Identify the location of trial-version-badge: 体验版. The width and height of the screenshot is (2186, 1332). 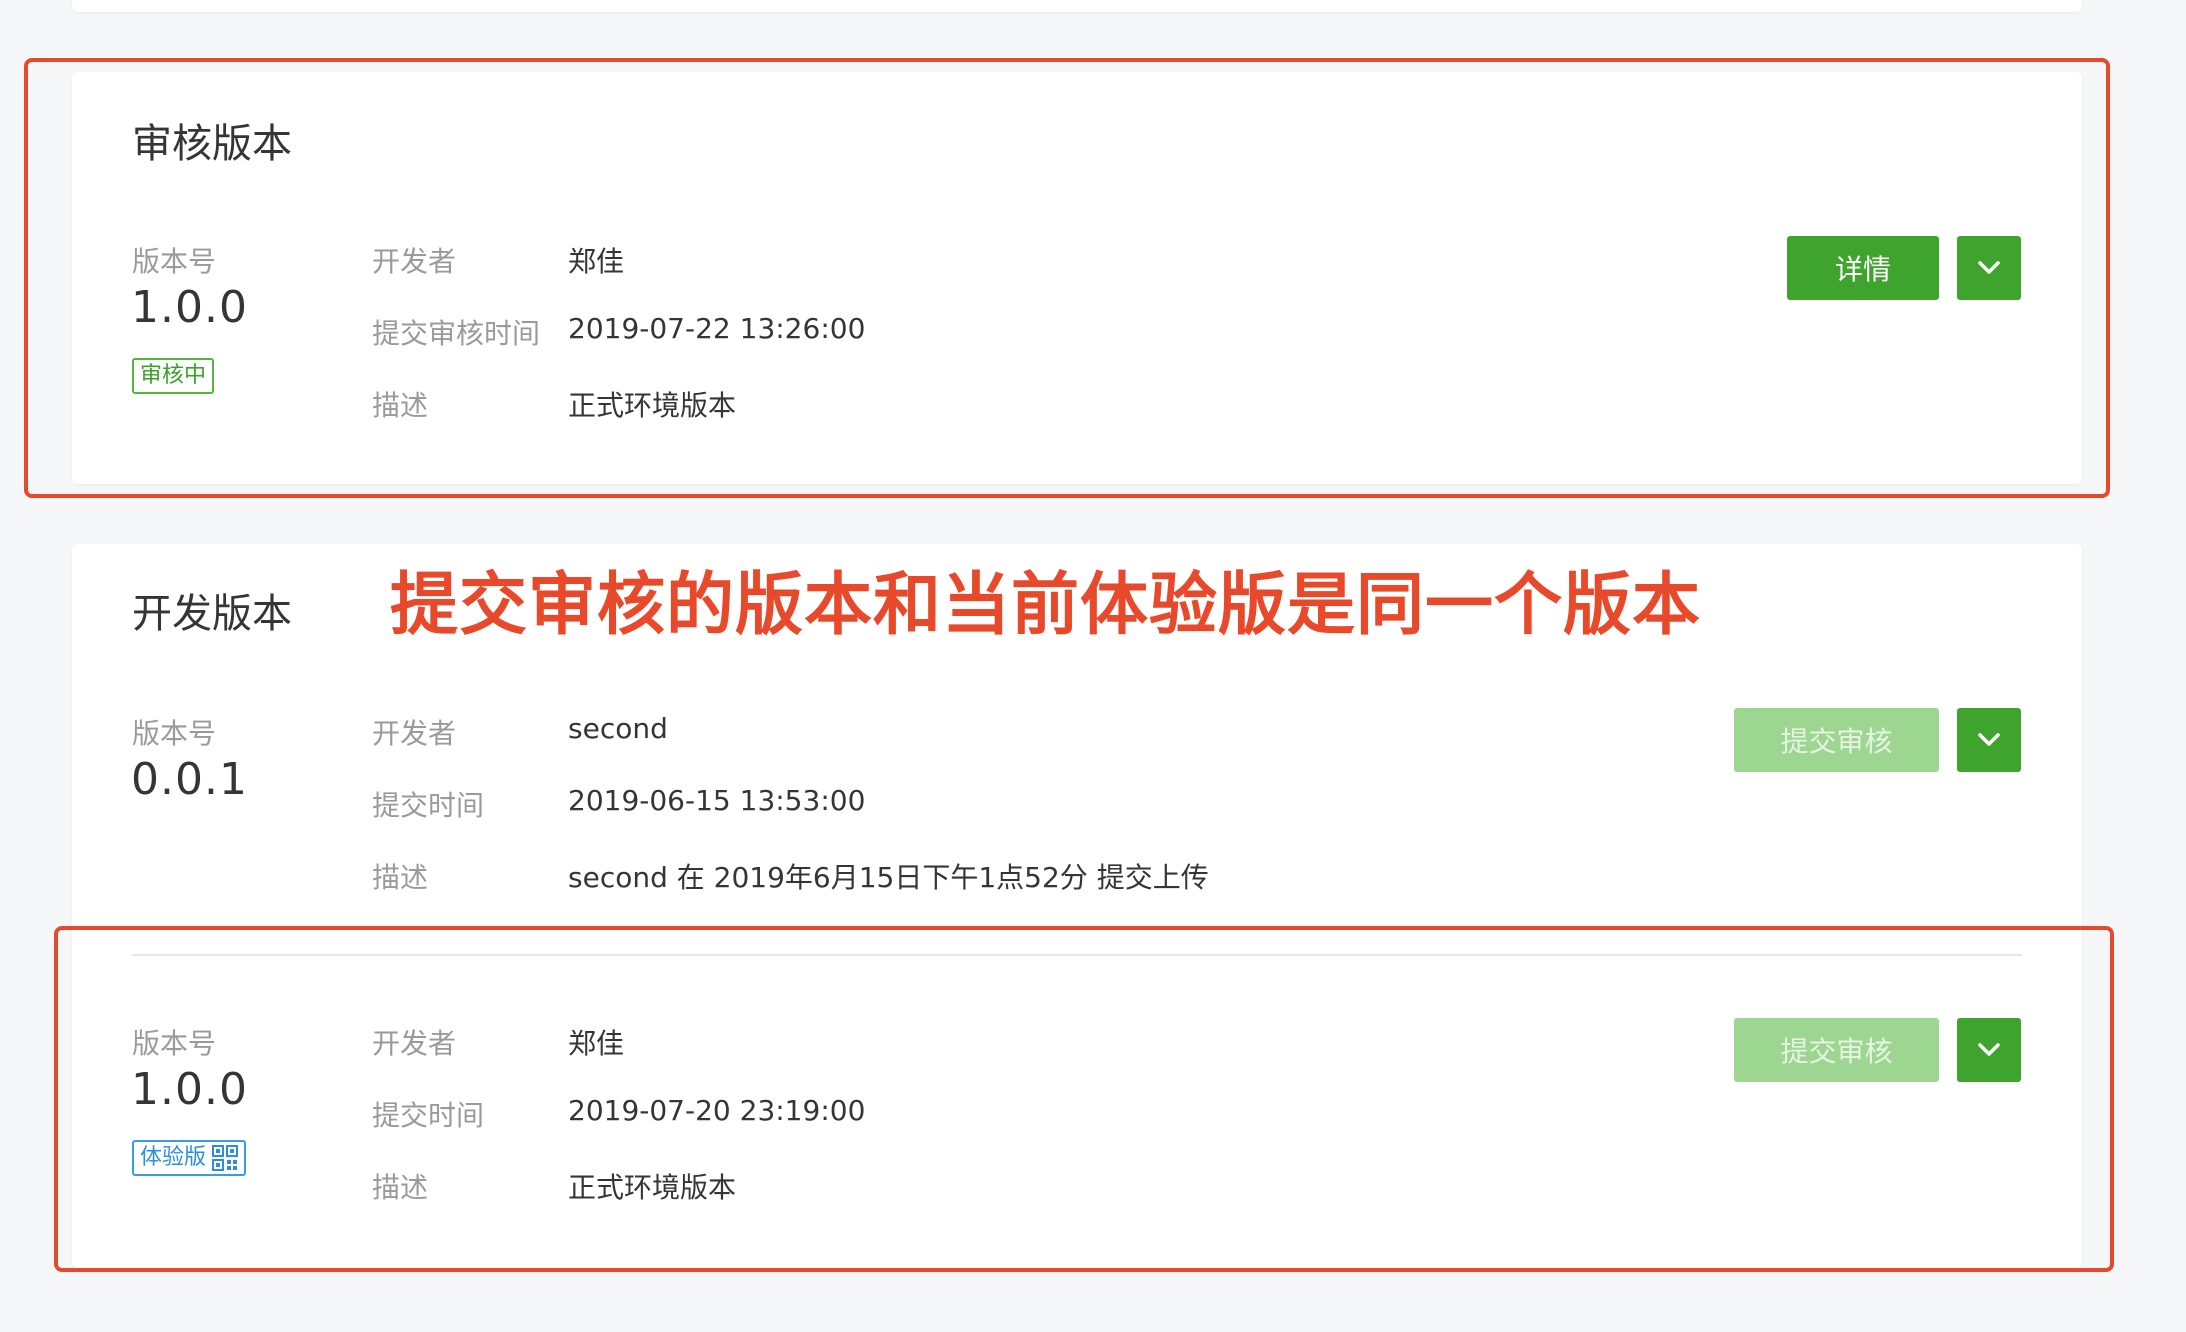
(189, 1158).